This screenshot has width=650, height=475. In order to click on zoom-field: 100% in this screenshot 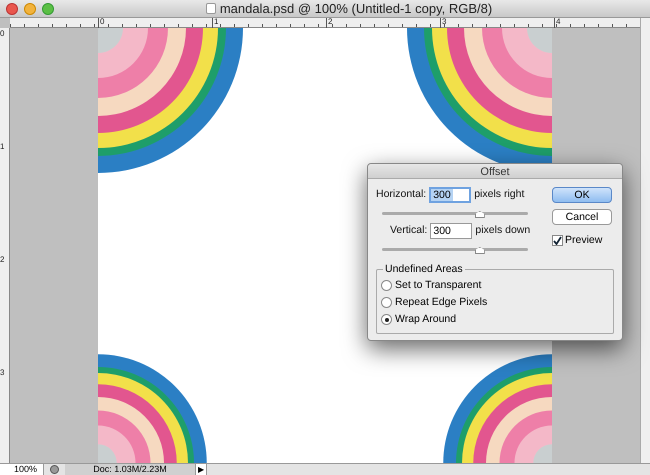, I will do `click(22, 469)`.